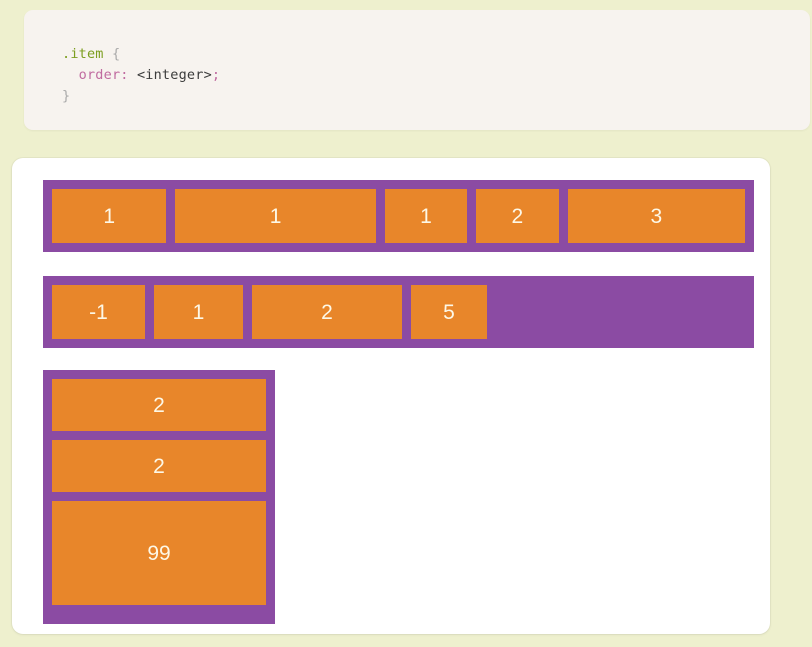  Describe the element at coordinates (112, 54) in the screenshot. I see `css-open-brace: {` at that location.